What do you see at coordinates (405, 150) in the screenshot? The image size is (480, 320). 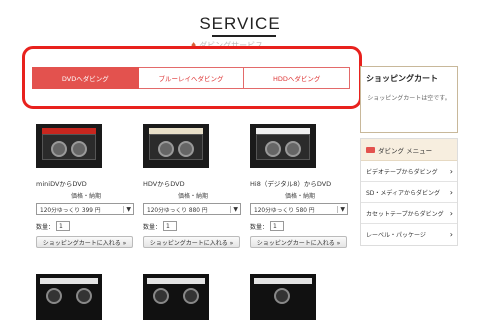 I see `dubbing-menu-title: ダビング メニュー` at bounding box center [405, 150].